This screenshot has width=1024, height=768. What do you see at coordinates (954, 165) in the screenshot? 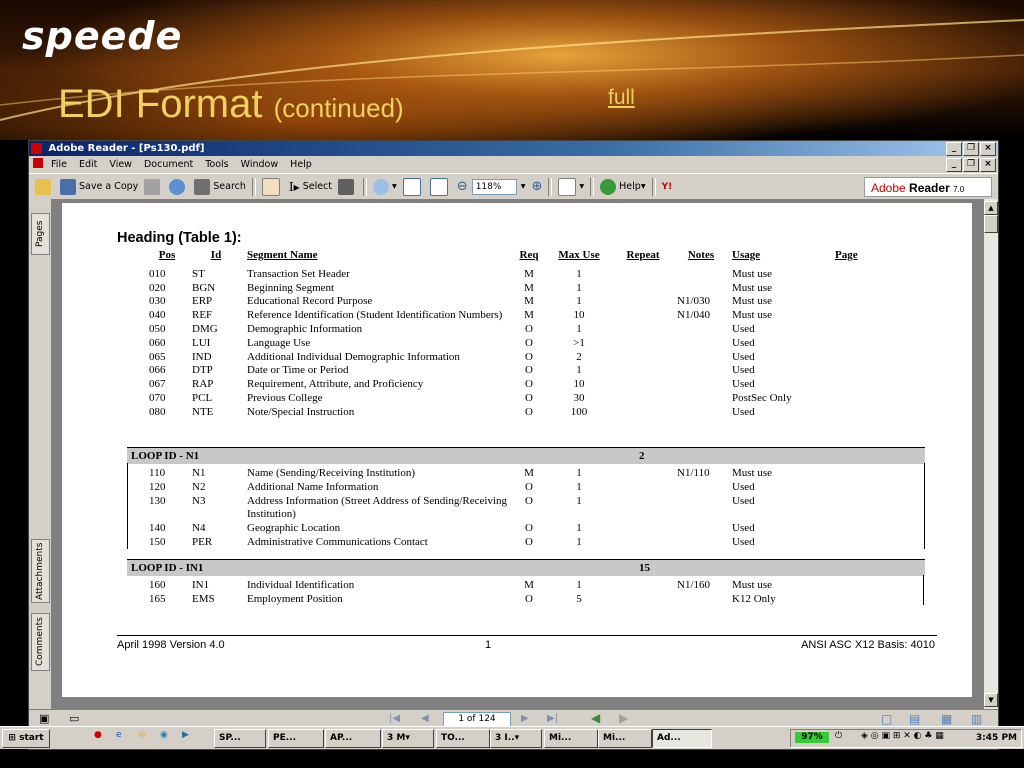
I see `doc-minimize-button: _` at bounding box center [954, 165].